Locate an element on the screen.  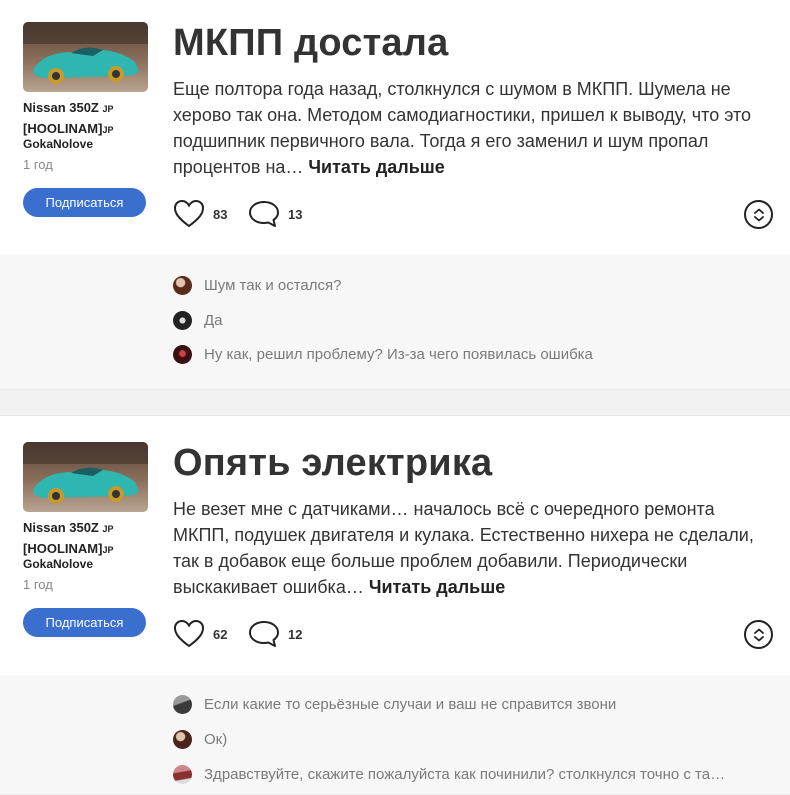
post-separator is located at coordinates (395, 402).